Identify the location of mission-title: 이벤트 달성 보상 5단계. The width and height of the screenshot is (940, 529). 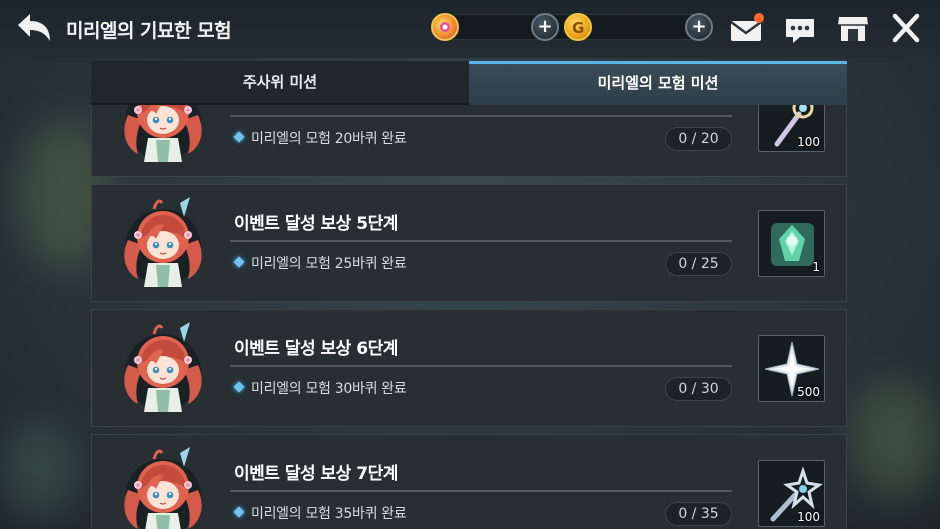
(316, 224).